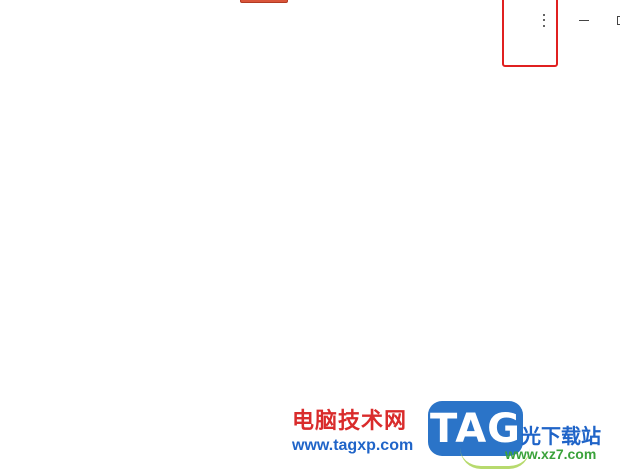 The width and height of the screenshot is (620, 474). I want to click on watermark-brand-url: www.tagxp.com, so click(353, 445).